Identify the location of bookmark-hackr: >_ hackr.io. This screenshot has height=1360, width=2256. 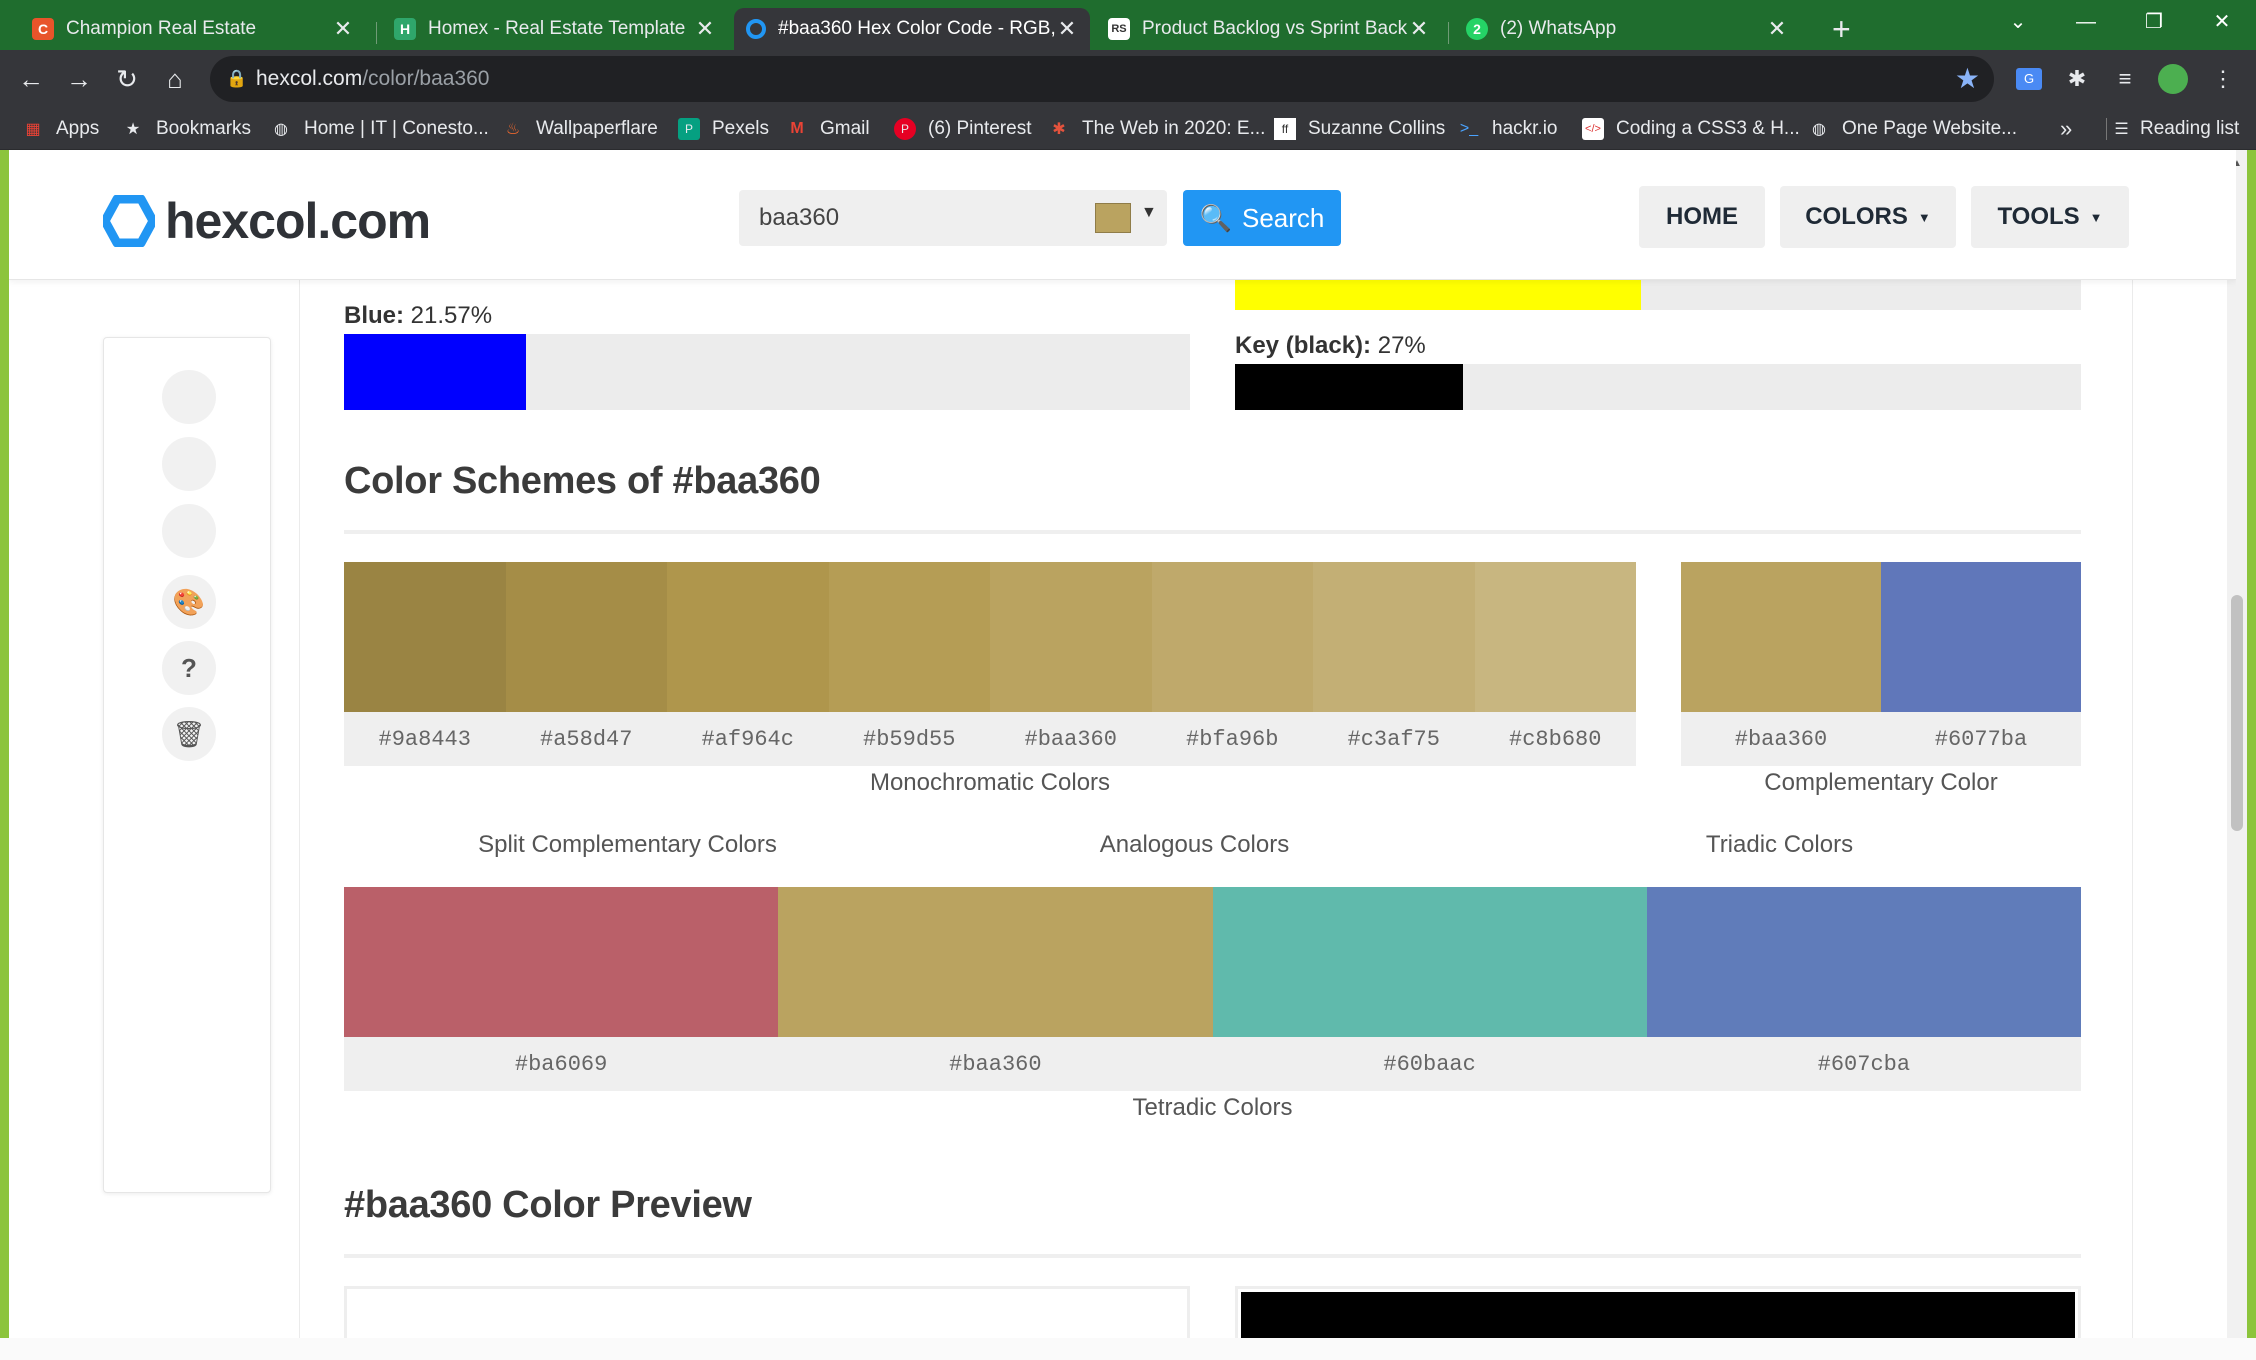
(1508, 129).